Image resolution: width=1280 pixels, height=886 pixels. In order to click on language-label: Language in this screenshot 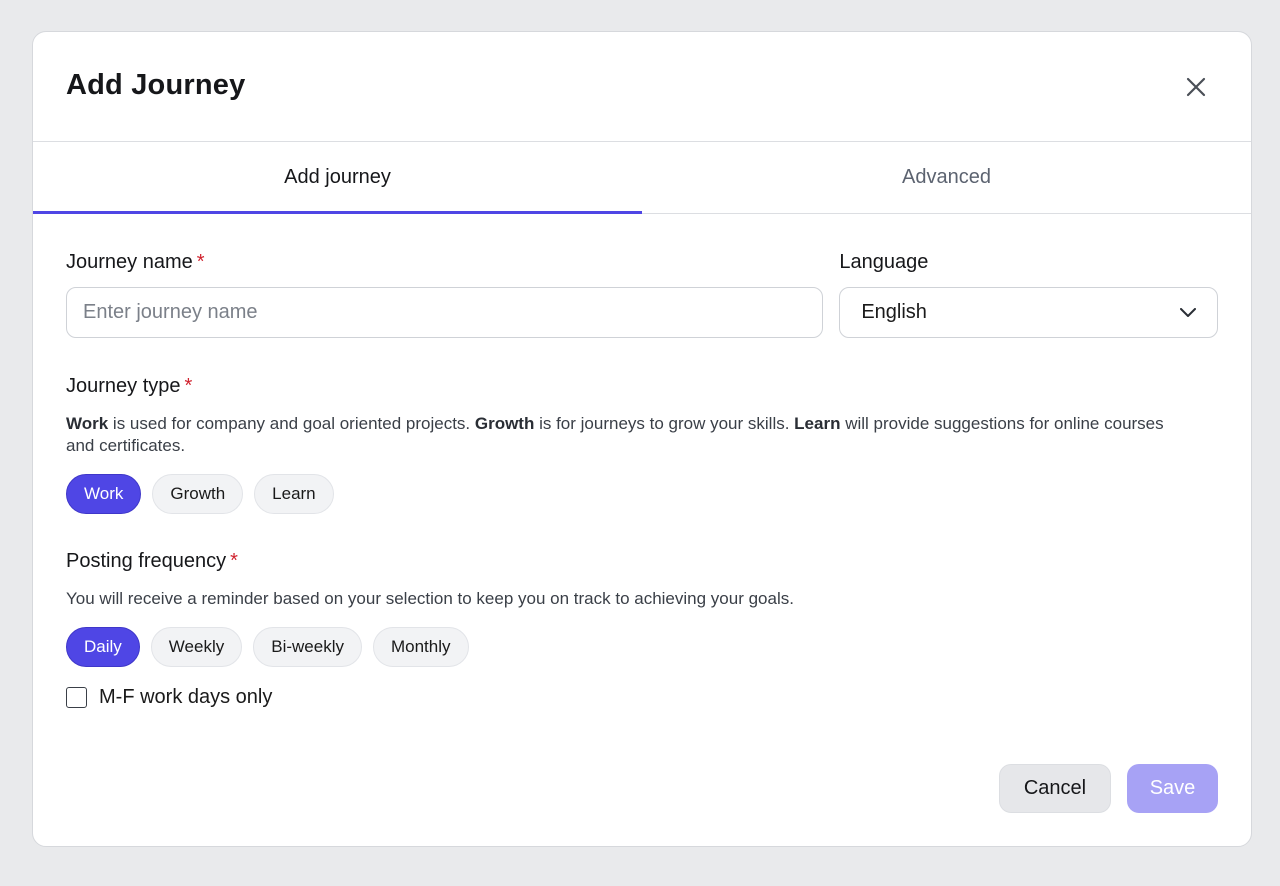, I will do `click(884, 262)`.